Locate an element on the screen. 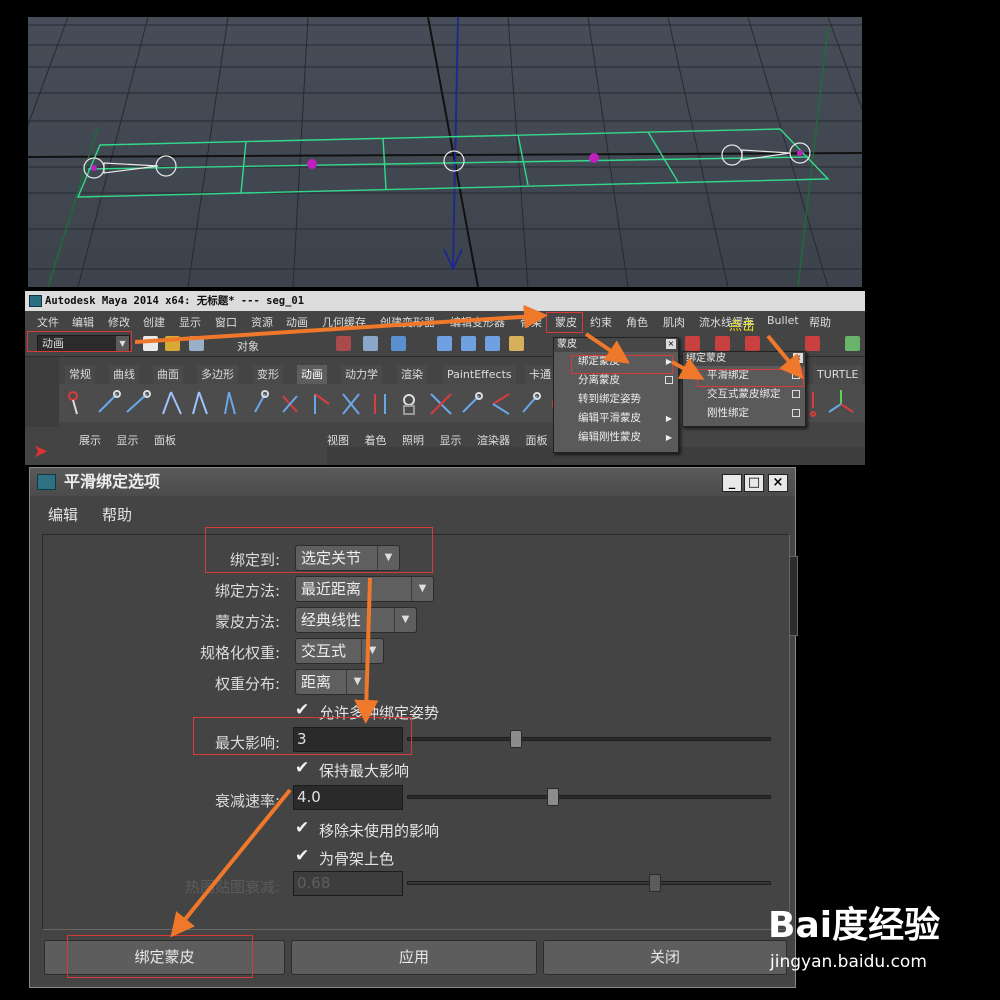  shelf-tab-animation: 动画 is located at coordinates (312, 374).